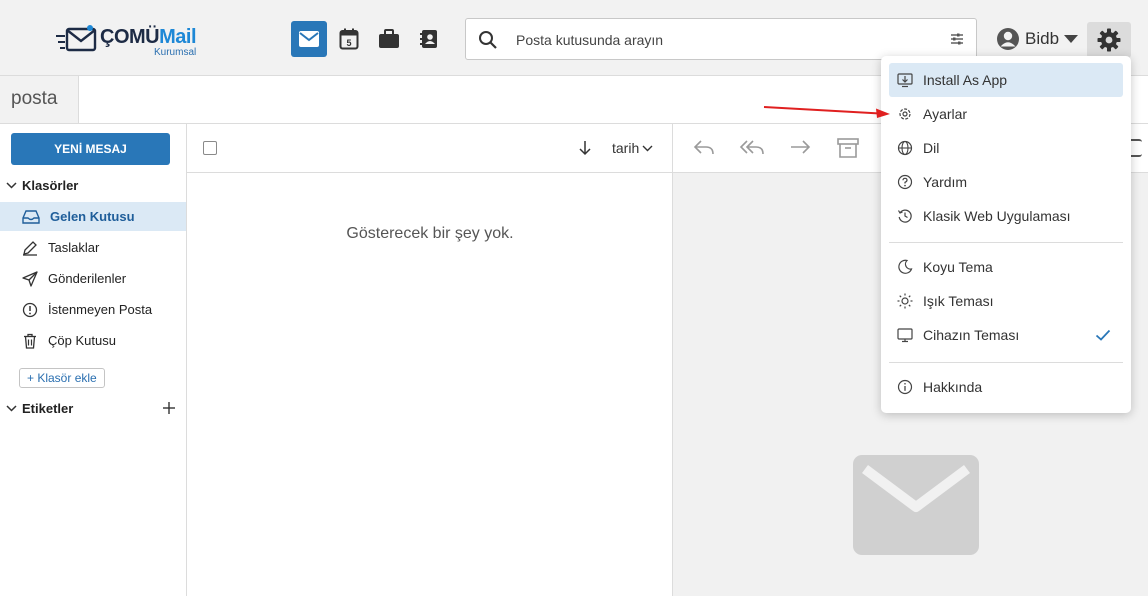 This screenshot has height=596, width=1148. I want to click on moon-icon, so click(905, 266).